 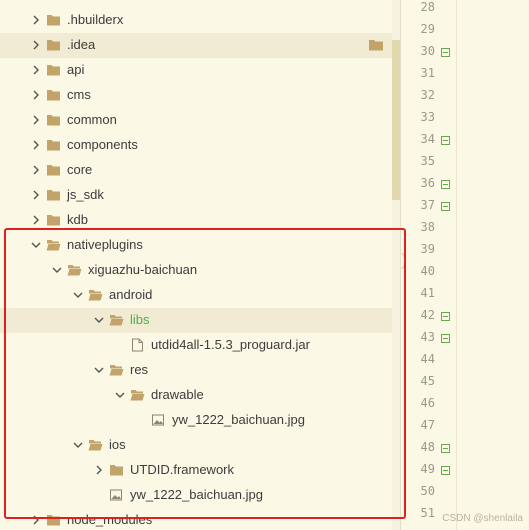 What do you see at coordinates (196, 220) in the screenshot?
I see `tree-folder-row: kdb` at bounding box center [196, 220].